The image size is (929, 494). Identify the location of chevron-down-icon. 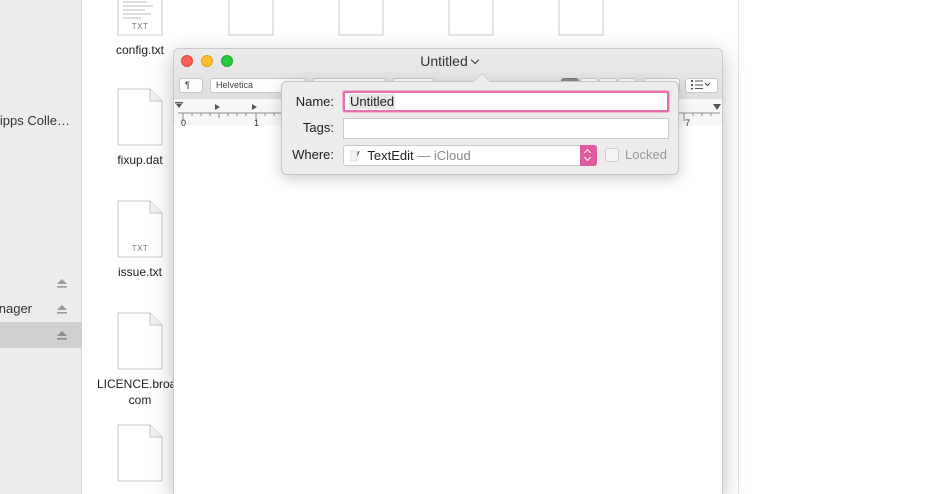
(474, 60).